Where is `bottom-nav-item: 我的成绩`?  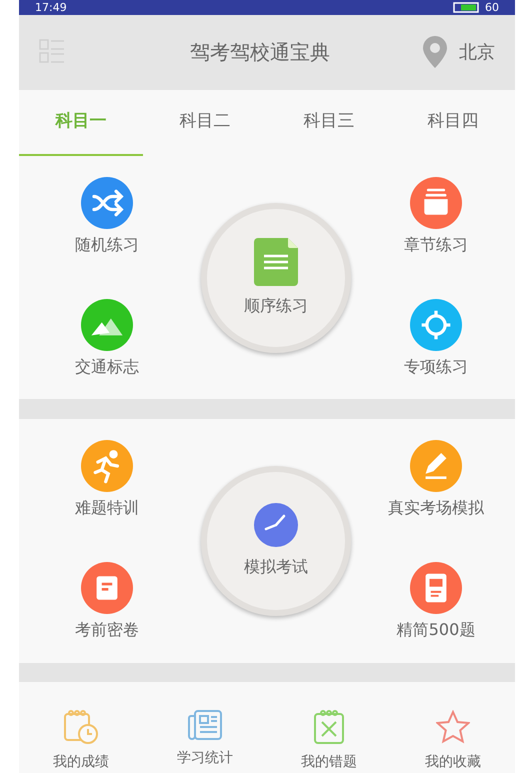 bottom-nav-item: 我的成绩 is located at coordinates (81, 741).